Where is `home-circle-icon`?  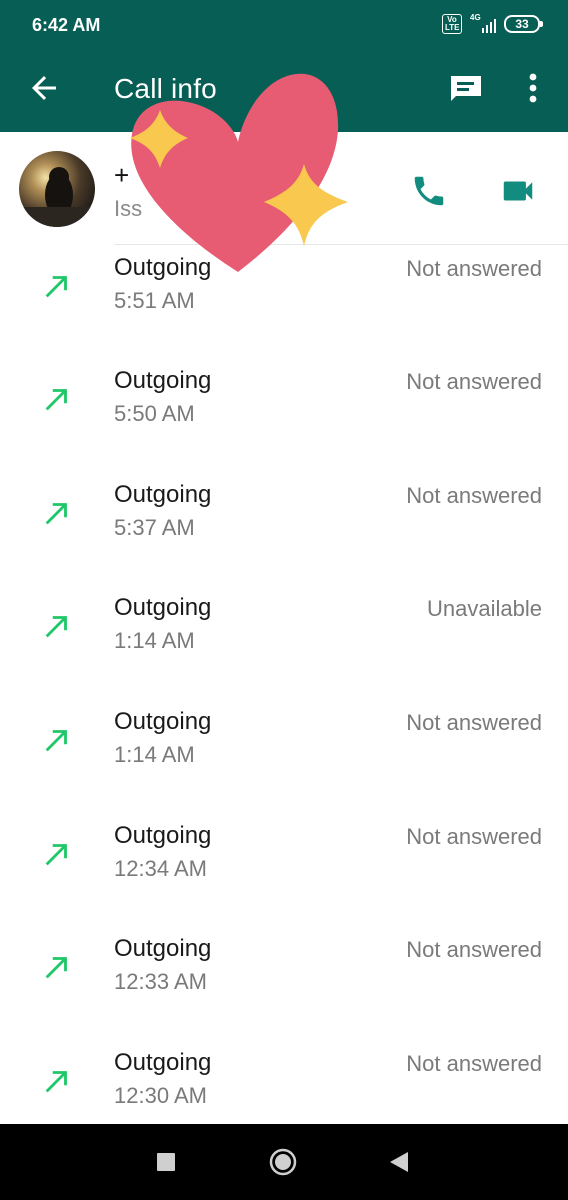
home-circle-icon is located at coordinates (283, 1162).